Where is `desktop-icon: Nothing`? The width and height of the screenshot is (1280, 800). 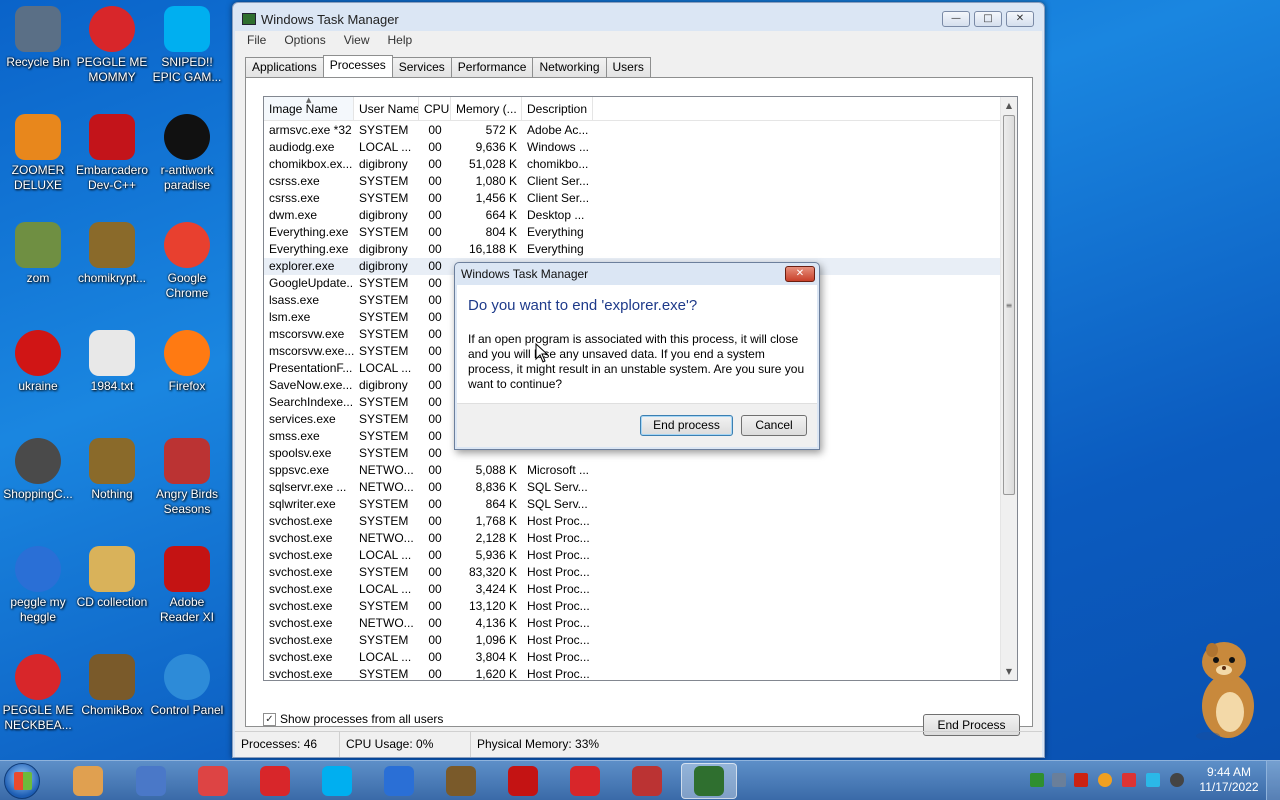
desktop-icon: Nothing is located at coordinates (112, 468).